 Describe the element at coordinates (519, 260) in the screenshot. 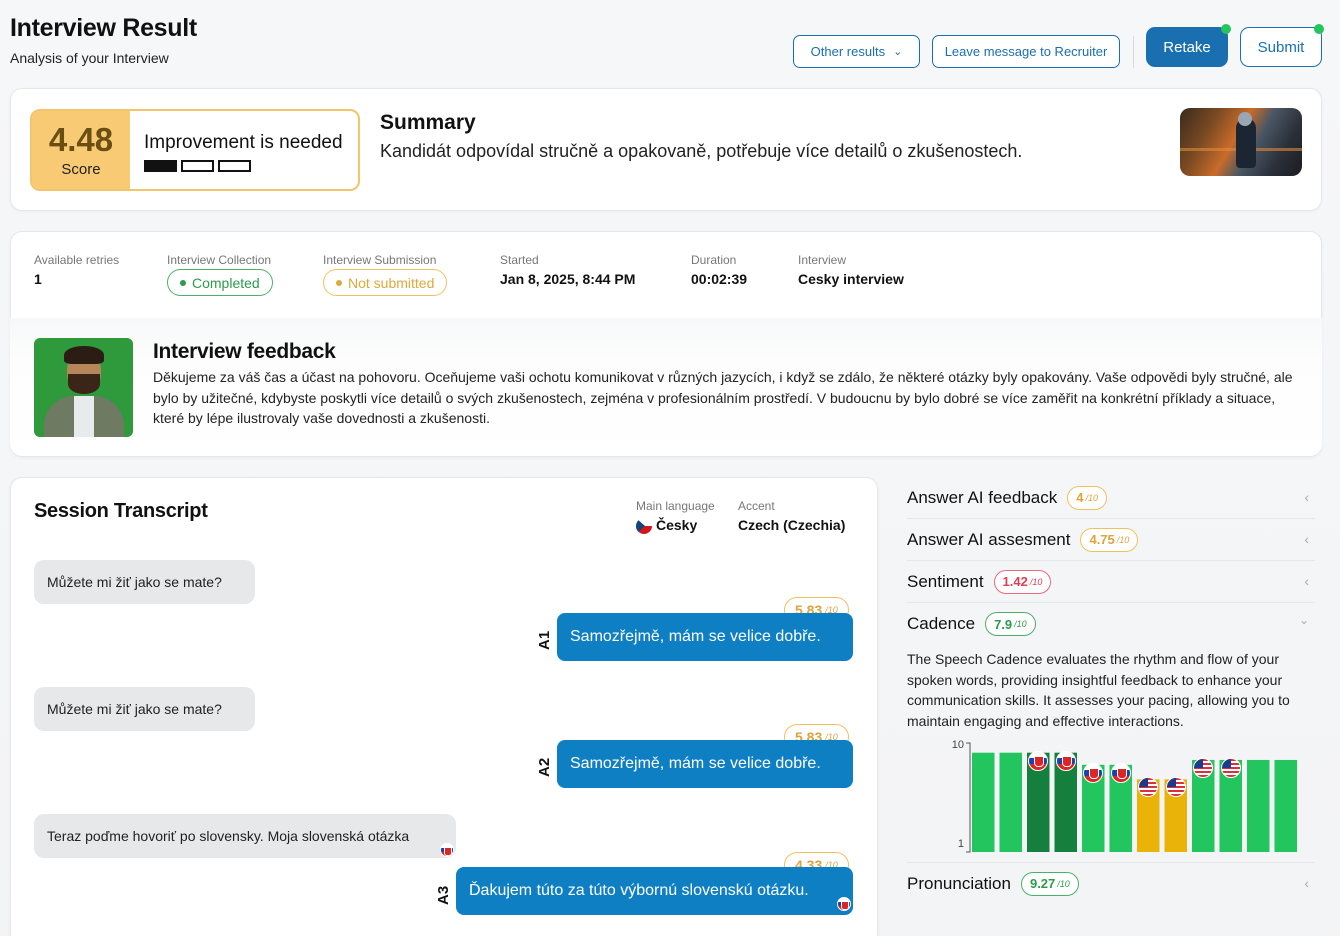

I see `started-label: Started` at that location.